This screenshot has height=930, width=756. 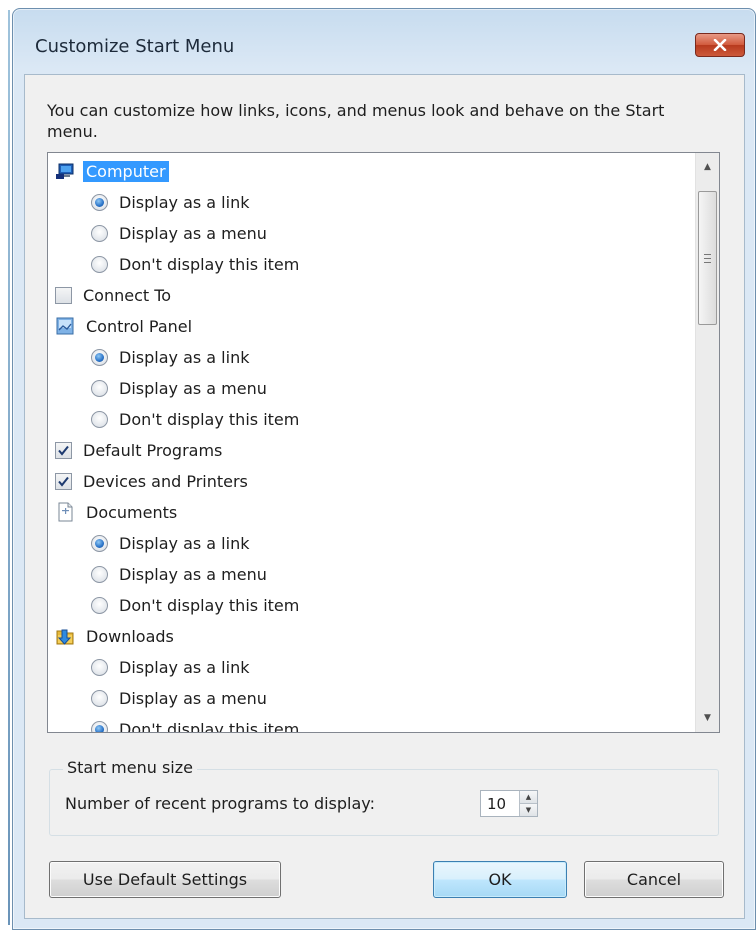 What do you see at coordinates (153, 450) in the screenshot?
I see `option-label: Default Programs` at bounding box center [153, 450].